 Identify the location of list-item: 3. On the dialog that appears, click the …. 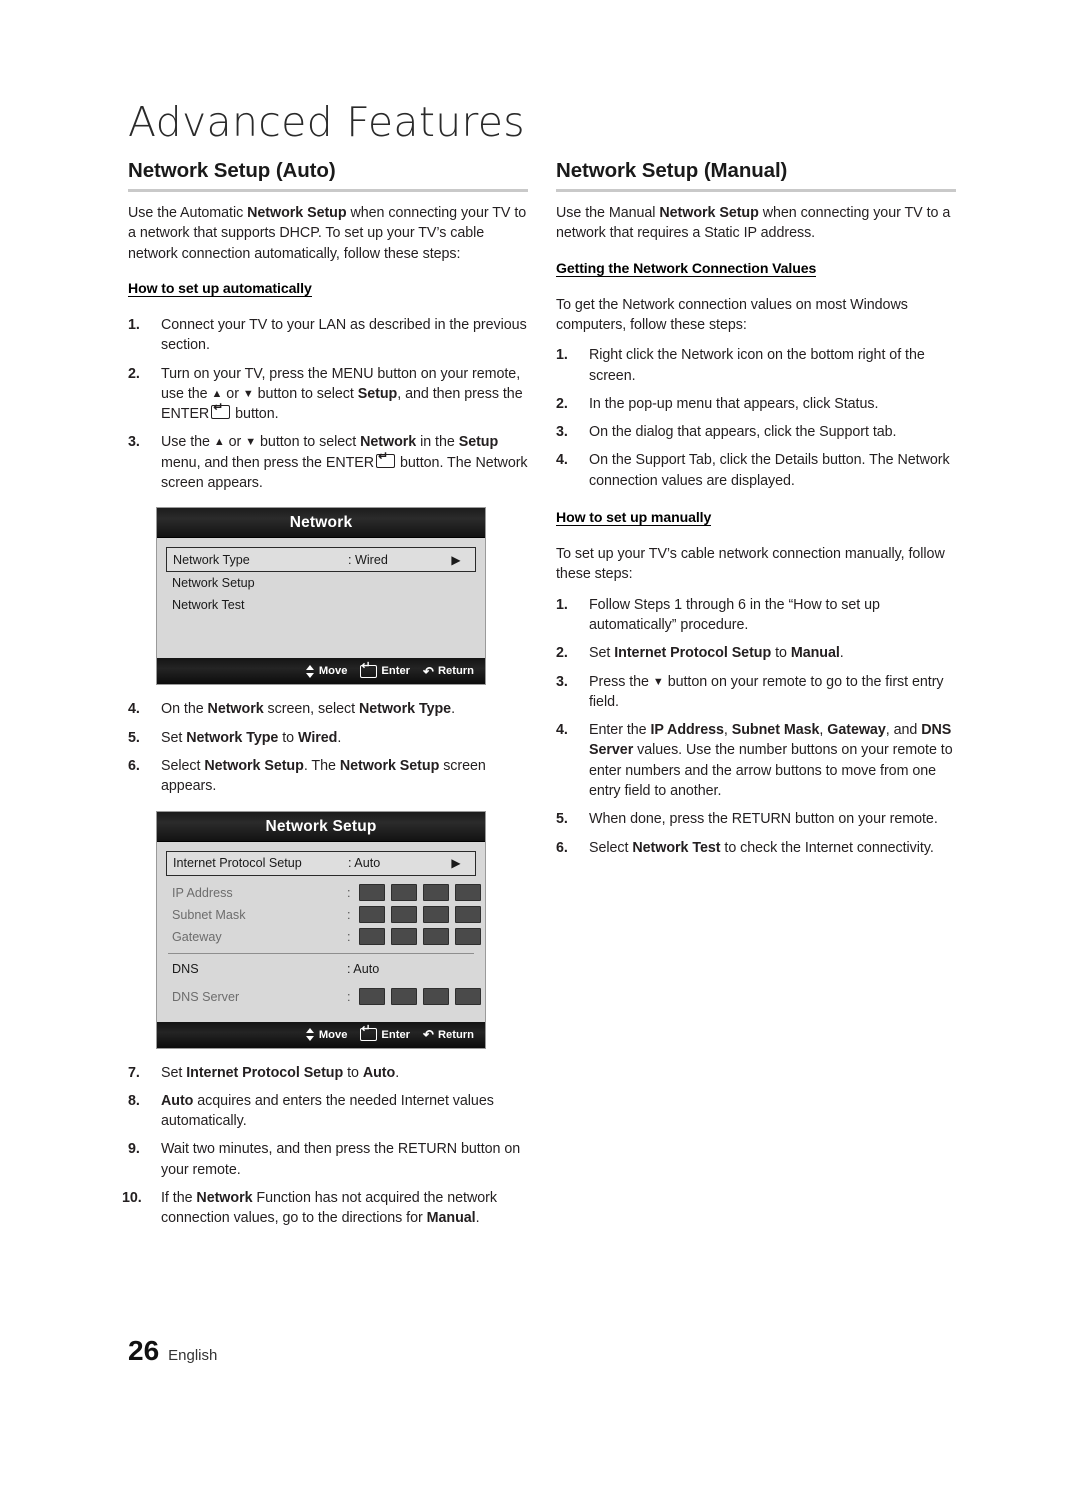
(756, 432).